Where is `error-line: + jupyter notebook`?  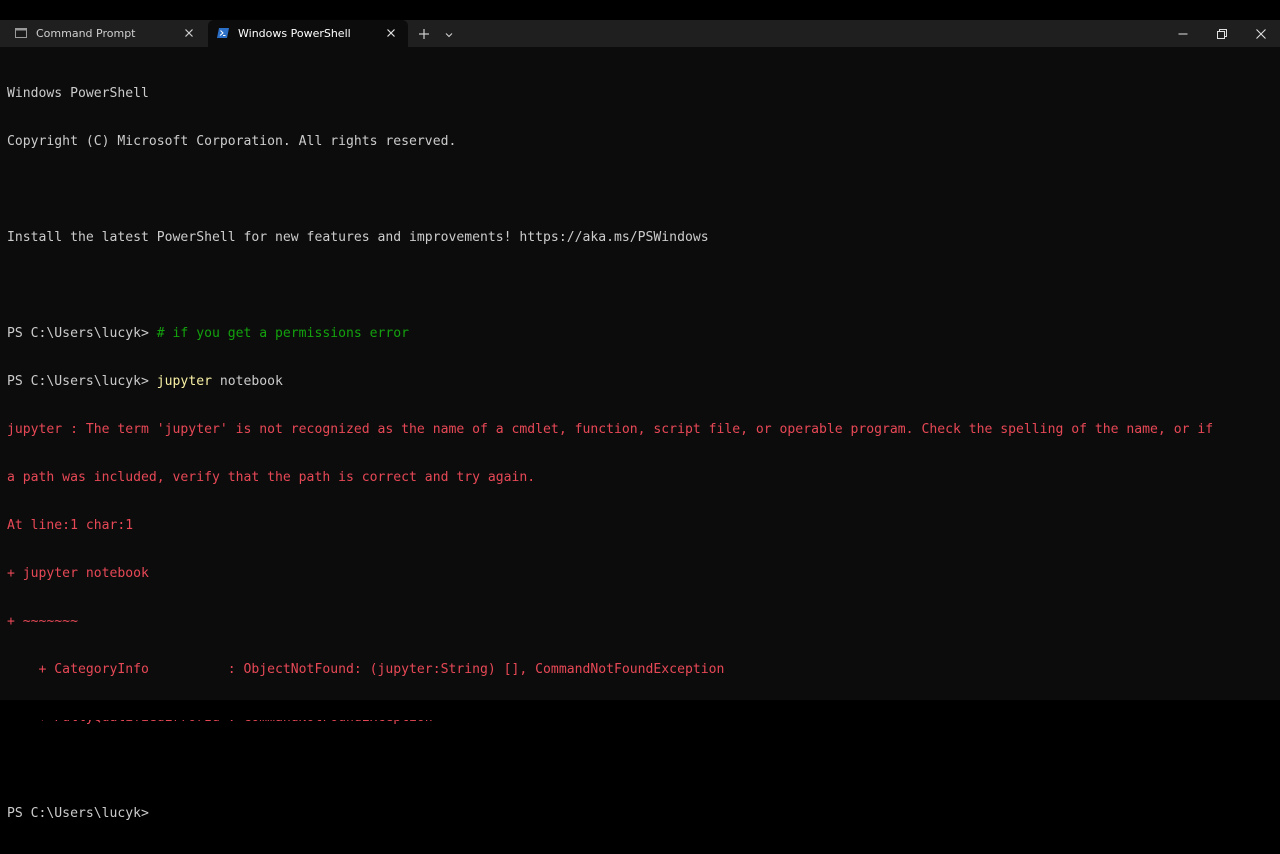
error-line: + jupyter notebook is located at coordinates (78, 573).